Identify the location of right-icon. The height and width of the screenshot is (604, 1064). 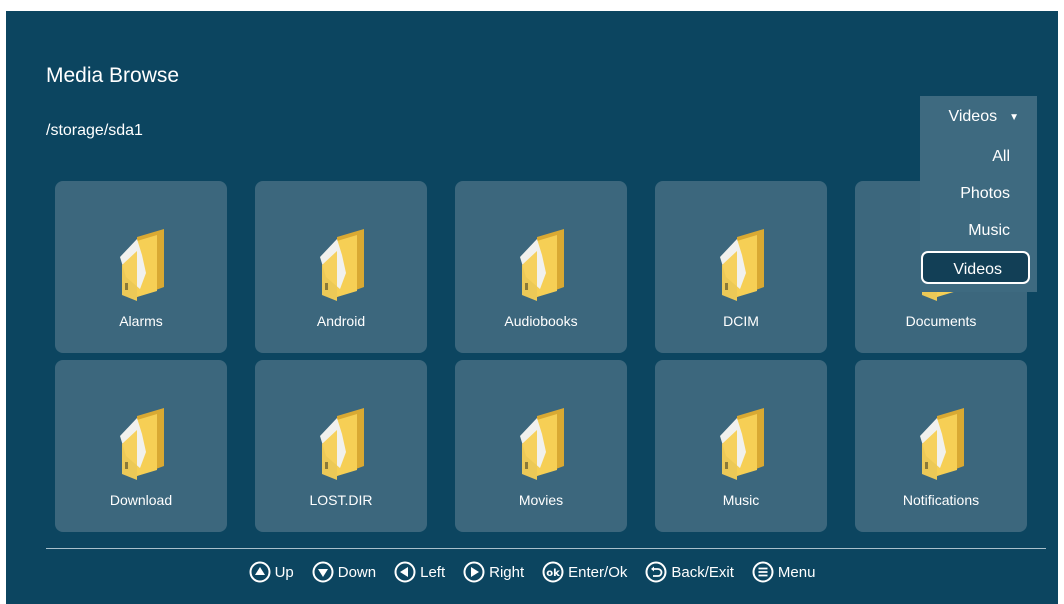
(476, 572).